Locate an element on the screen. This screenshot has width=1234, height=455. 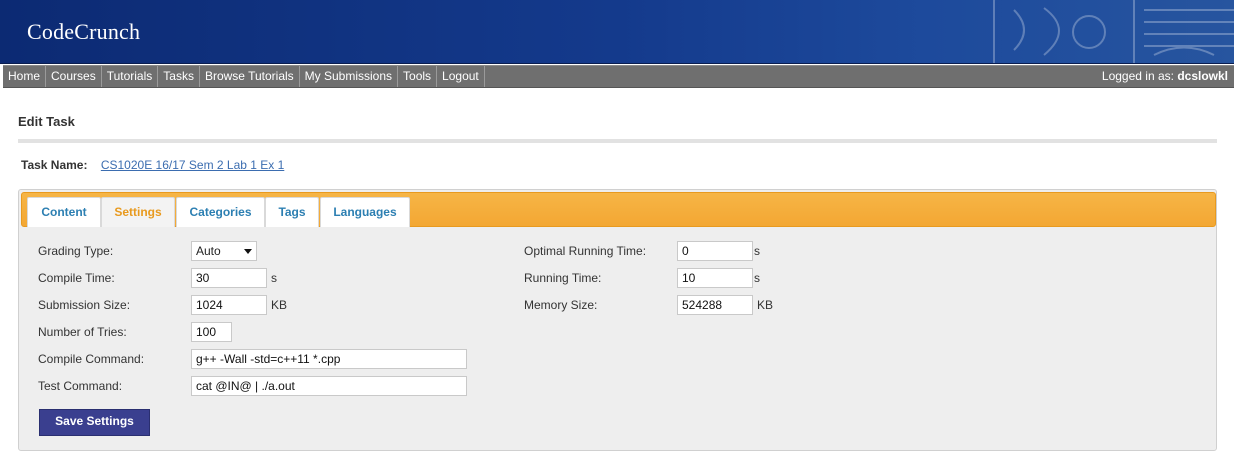
nav-item-home: Home is located at coordinates (25, 76).